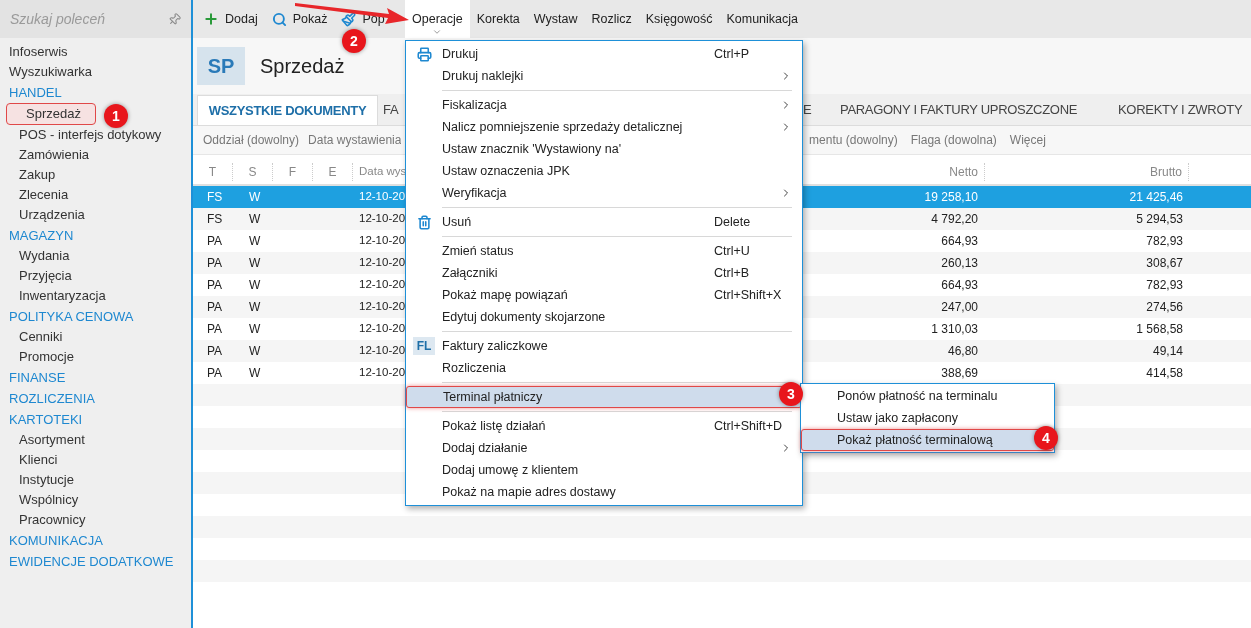 The image size is (1251, 628). Describe the element at coordinates (732, 222) in the screenshot. I see `shortcut-label: Delete` at that location.